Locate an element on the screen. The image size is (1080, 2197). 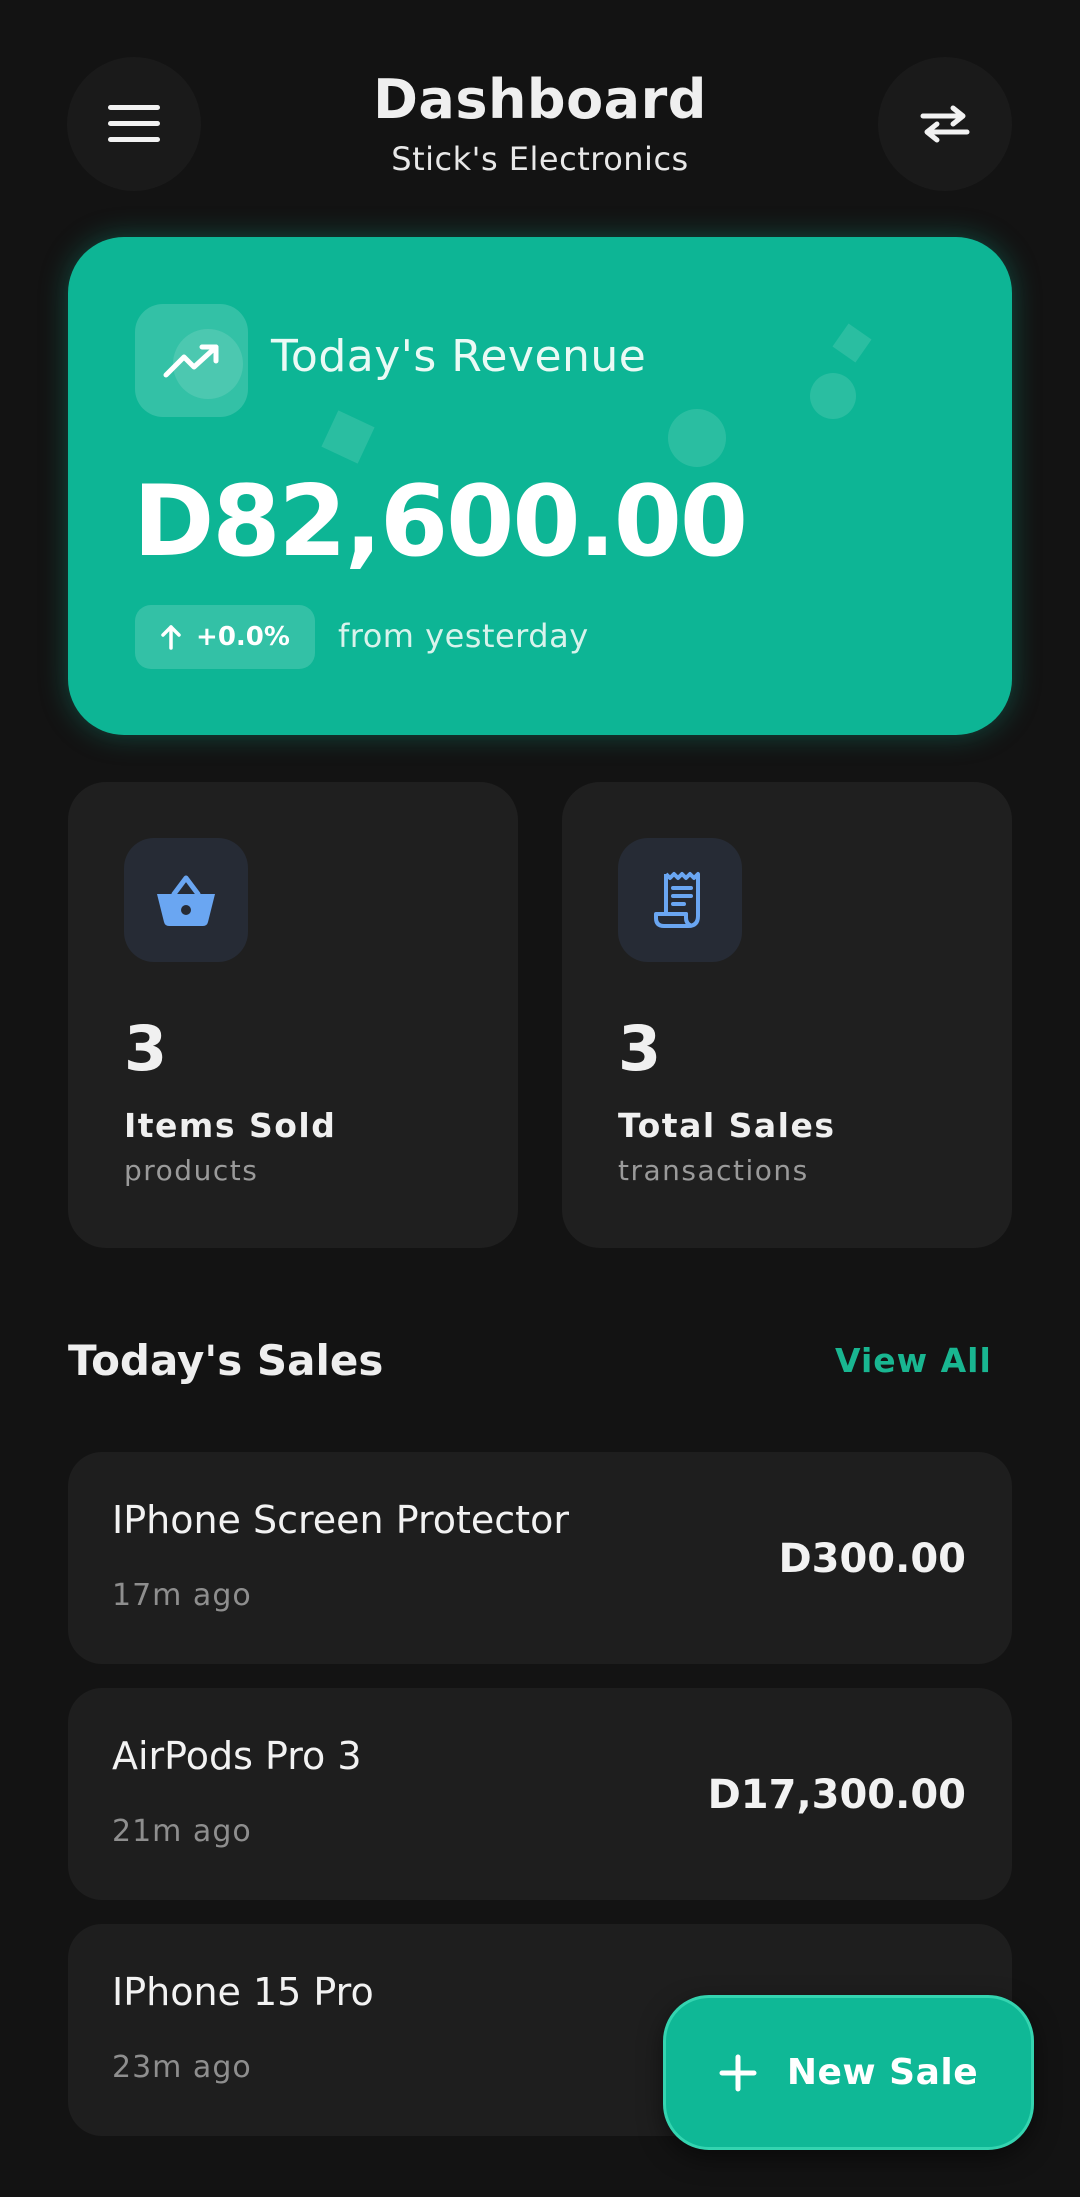
sale-item-name: AirPods Pro 3 is located at coordinates (237, 1756).